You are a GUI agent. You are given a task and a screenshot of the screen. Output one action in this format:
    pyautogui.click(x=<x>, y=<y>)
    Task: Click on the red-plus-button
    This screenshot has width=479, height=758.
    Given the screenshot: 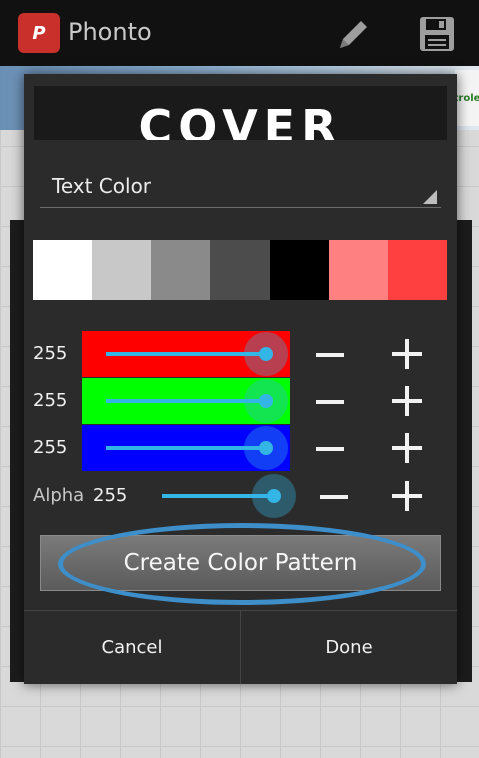 What is the action you would take?
    pyautogui.click(x=407, y=354)
    